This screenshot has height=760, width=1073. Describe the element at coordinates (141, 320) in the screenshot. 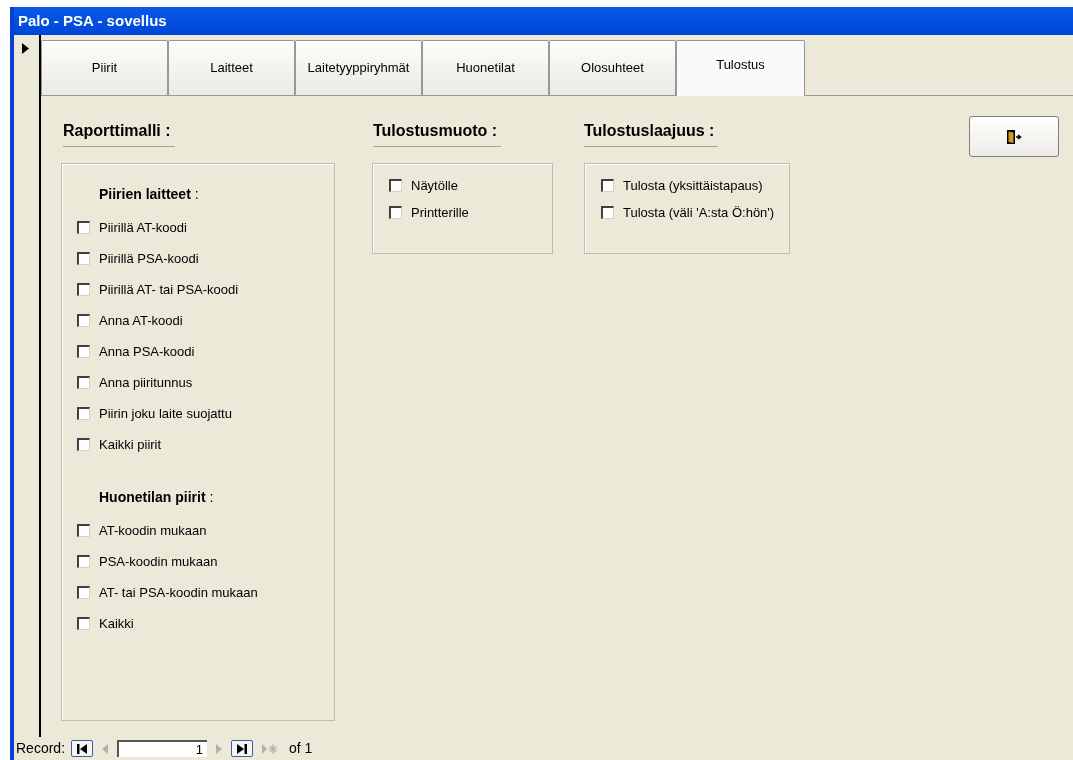

I see `checkbox-label: Anna AT-koodi` at that location.